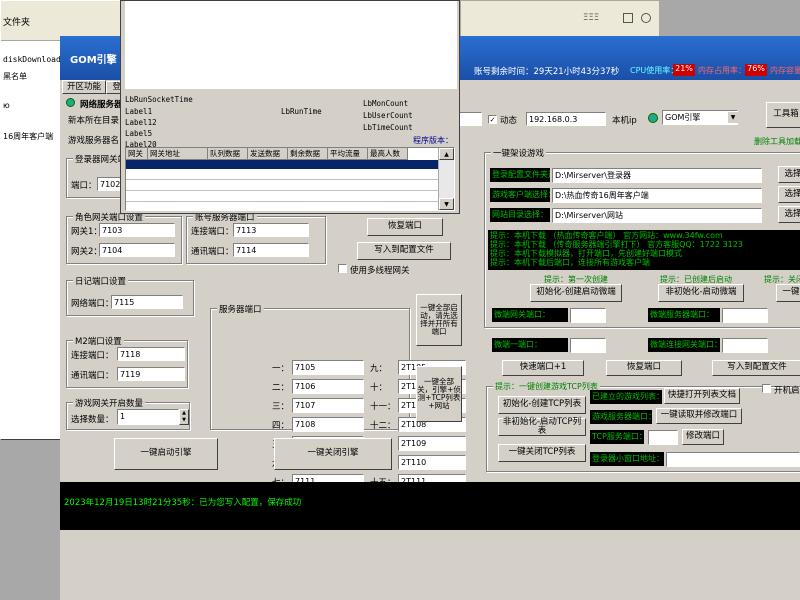  I want to click on table-column-header: 发送数据, so click(268, 154).